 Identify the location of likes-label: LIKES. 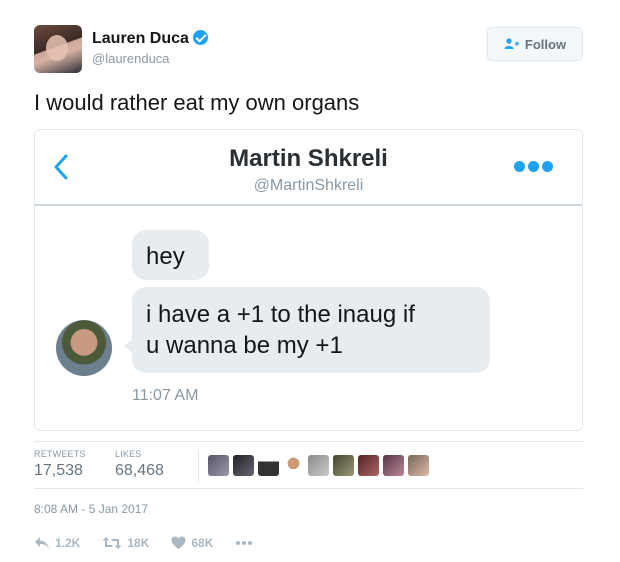
(128, 454).